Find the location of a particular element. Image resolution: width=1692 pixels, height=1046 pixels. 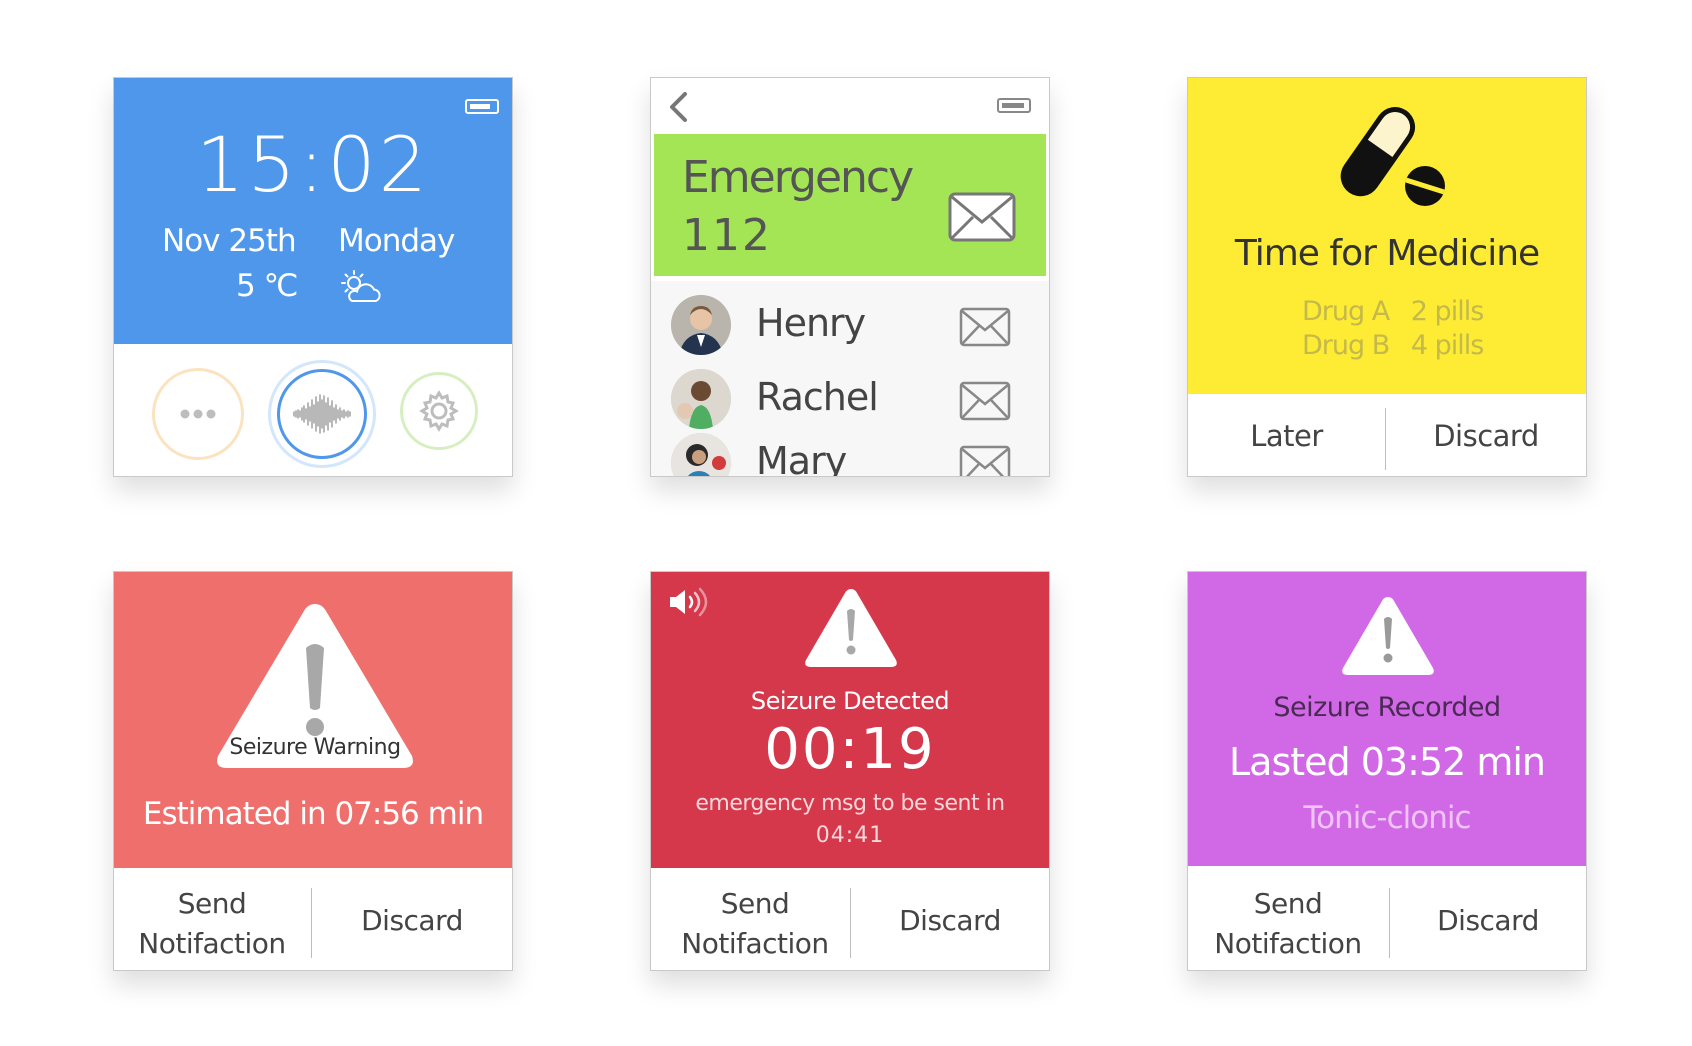

day-label: Monday is located at coordinates (396, 241).